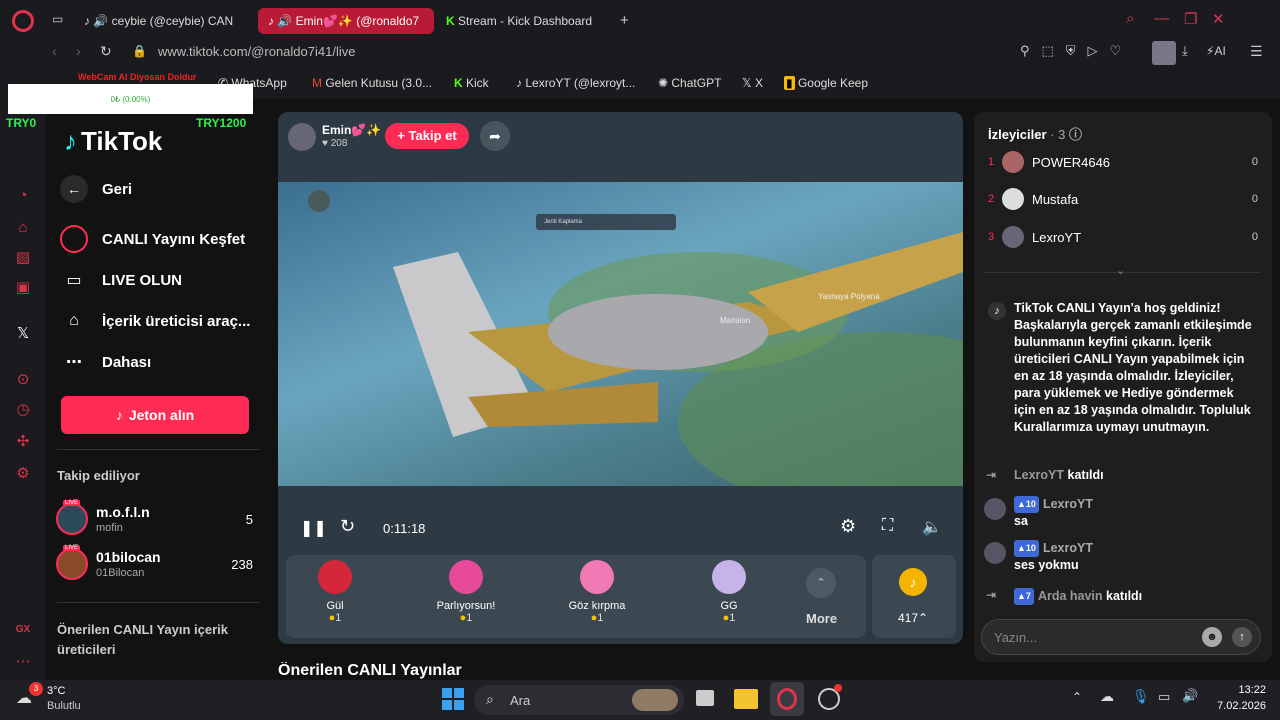  Describe the element at coordinates (152, 239) in the screenshot. I see `nav-explore-live: CANLI Yayını Keşfet` at that location.